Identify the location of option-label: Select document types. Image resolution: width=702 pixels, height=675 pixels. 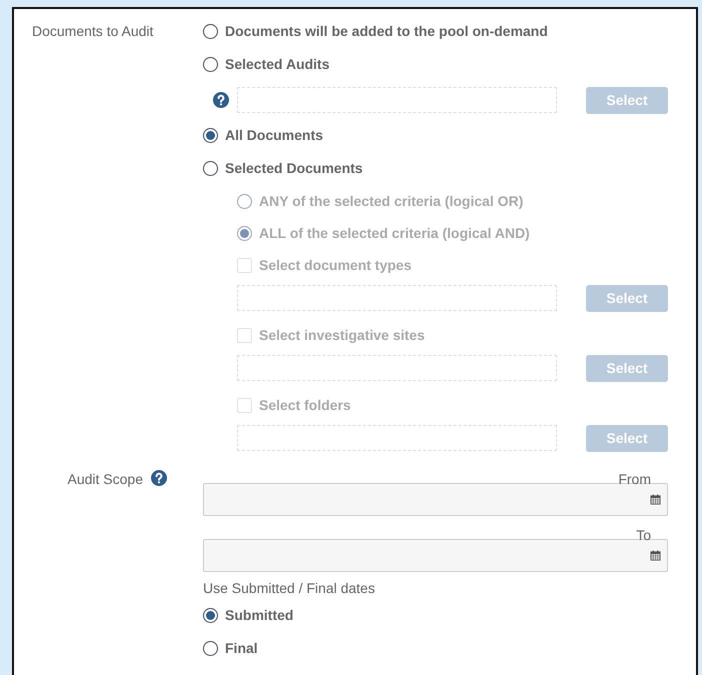
(335, 265).